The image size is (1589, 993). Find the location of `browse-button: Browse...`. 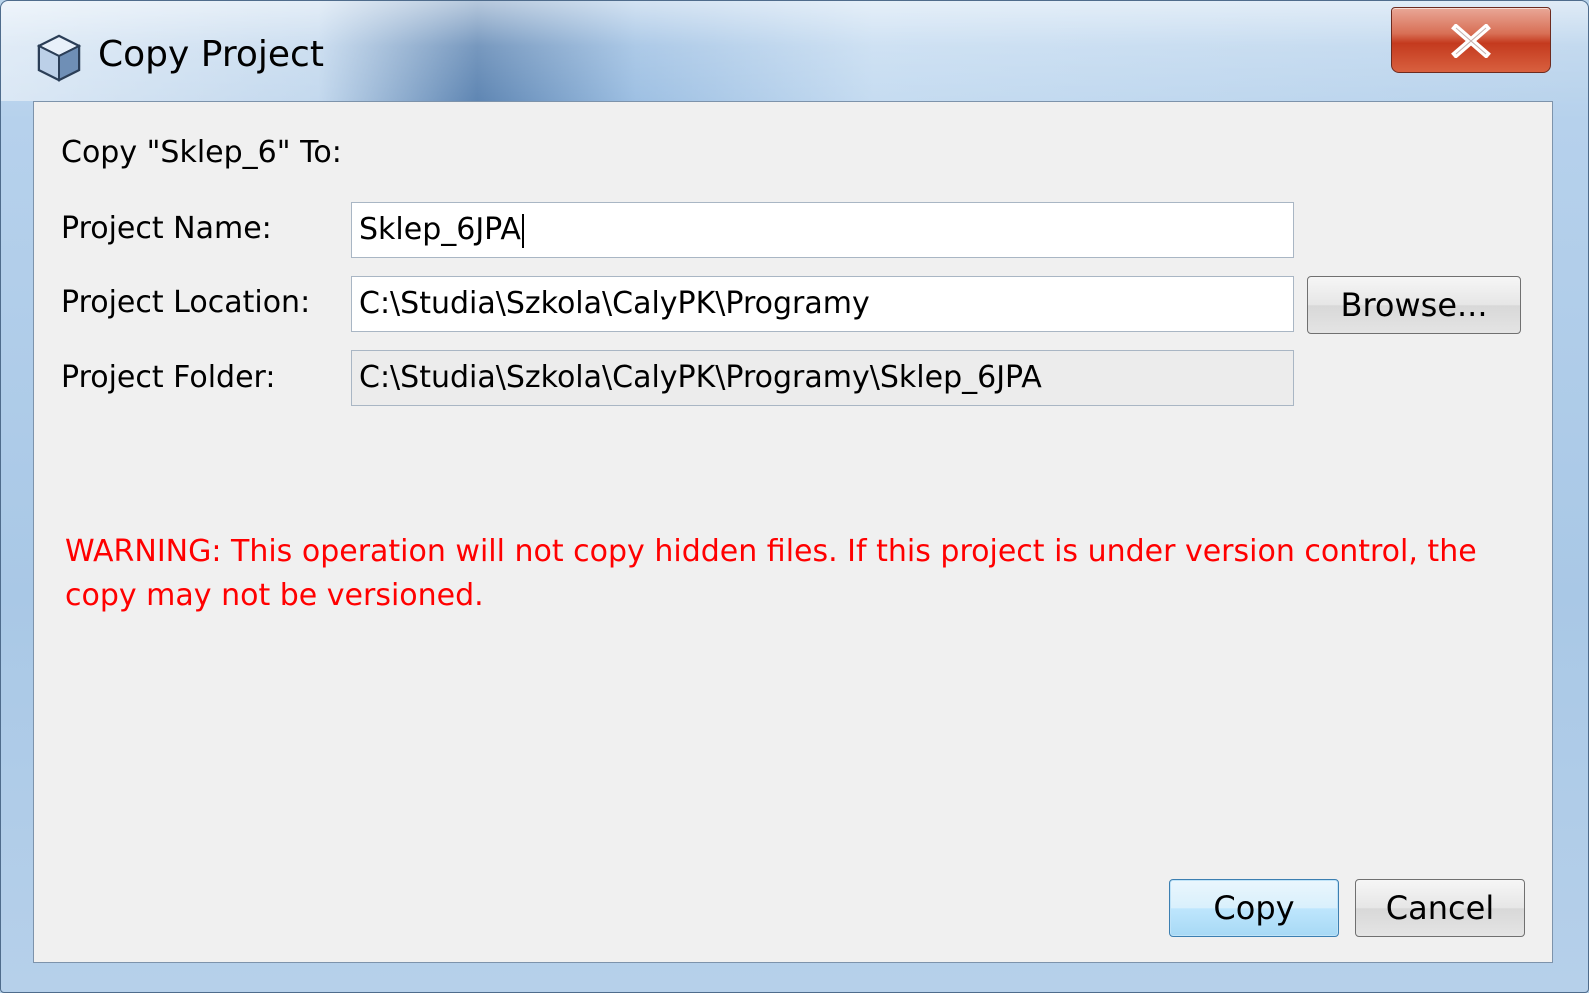

browse-button: Browse... is located at coordinates (1414, 305).